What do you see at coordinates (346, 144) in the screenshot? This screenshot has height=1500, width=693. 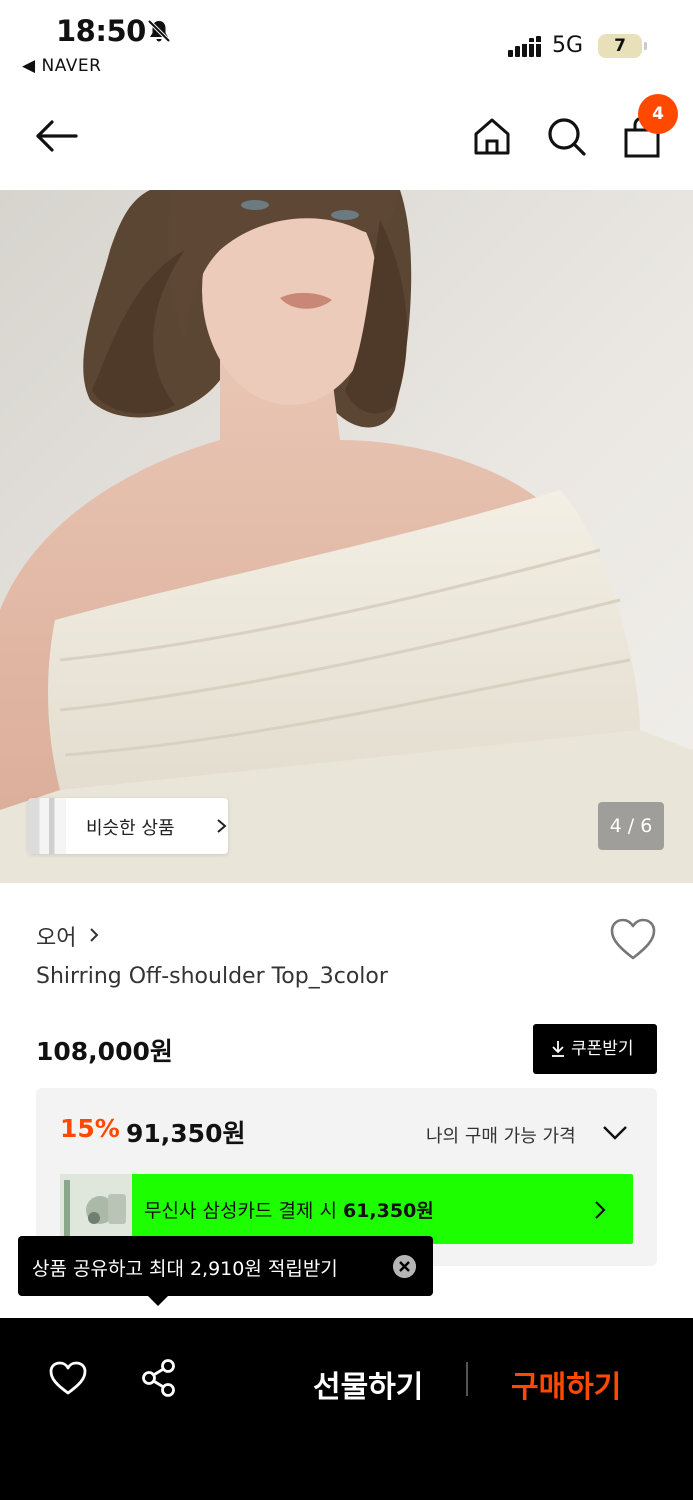 I see `top-nav-bar` at bounding box center [346, 144].